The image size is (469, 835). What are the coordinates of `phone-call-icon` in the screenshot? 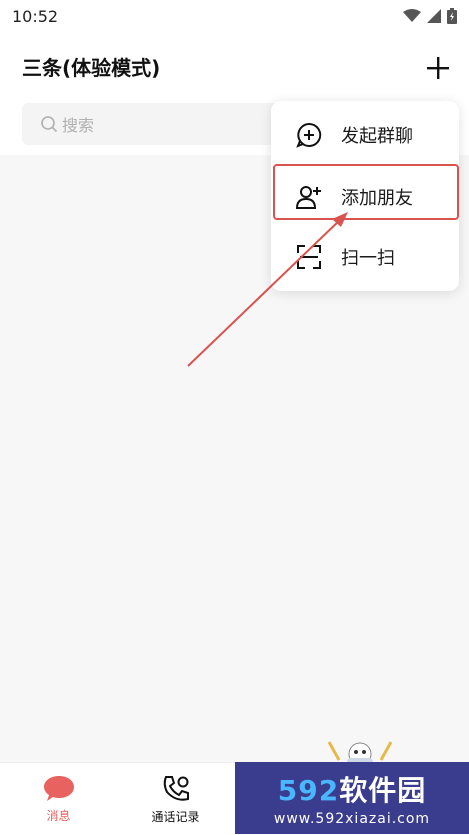 It's located at (176, 788).